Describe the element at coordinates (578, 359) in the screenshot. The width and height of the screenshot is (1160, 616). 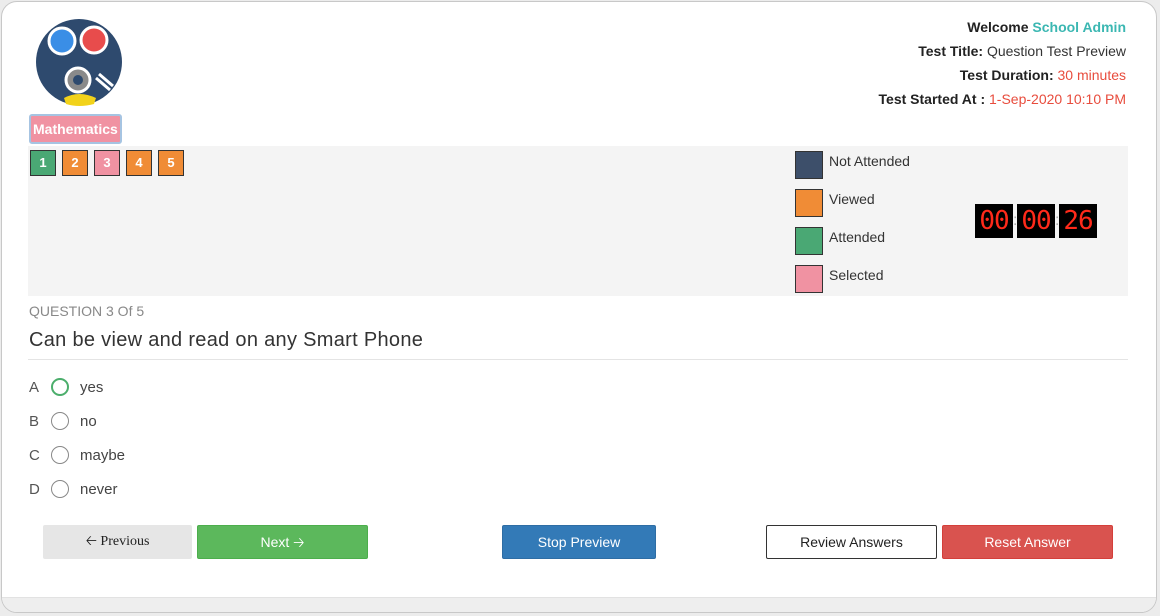
I see `divider` at that location.